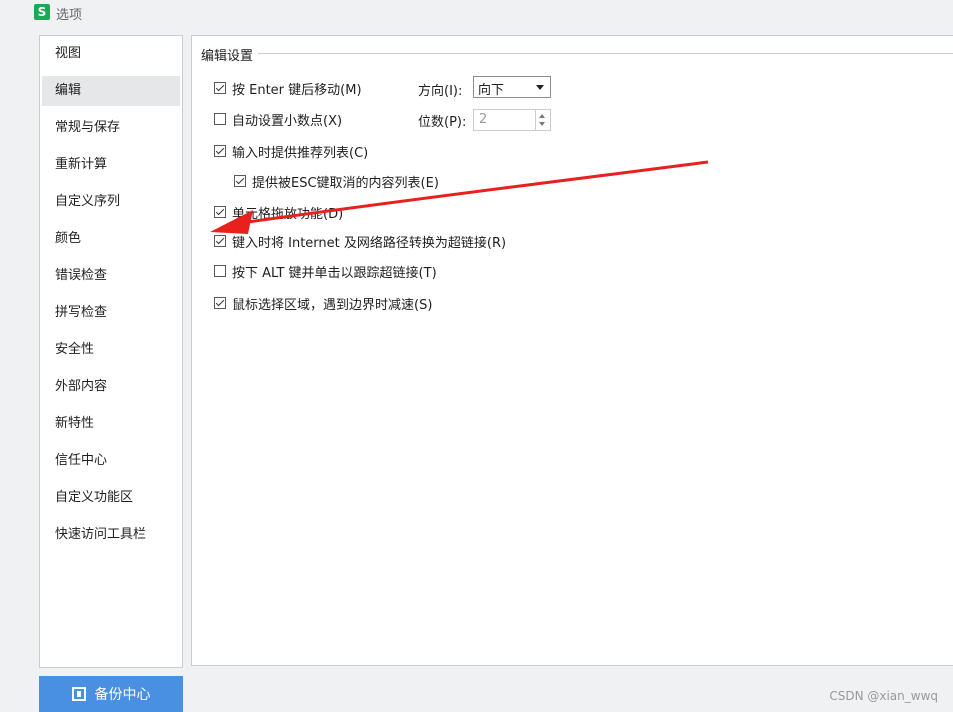  What do you see at coordinates (605, 53) in the screenshot?
I see `section-divider` at bounding box center [605, 53].